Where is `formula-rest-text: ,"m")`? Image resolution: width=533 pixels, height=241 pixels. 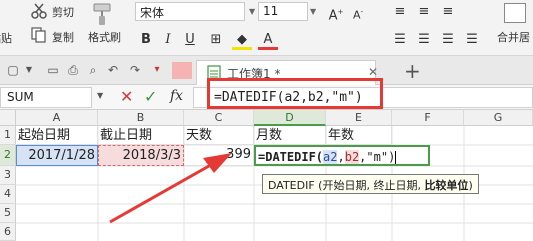 formula-rest-text: ,"m") is located at coordinates (377, 157).